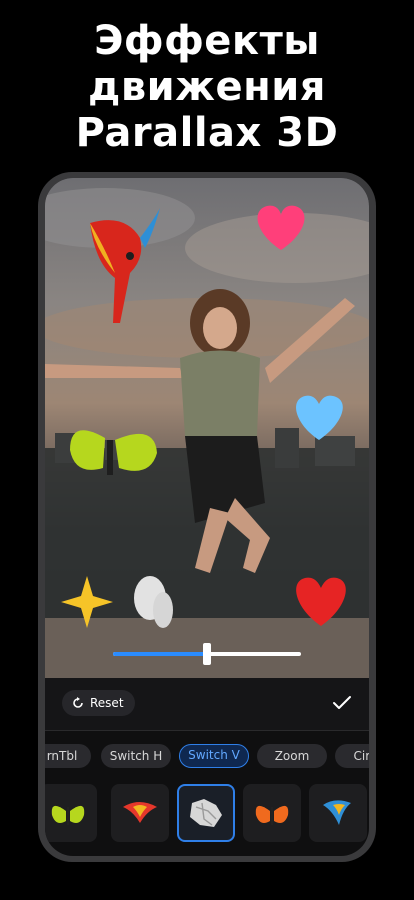 Image resolution: width=414 pixels, height=900 pixels. I want to click on checkmark-icon, so click(342, 702).